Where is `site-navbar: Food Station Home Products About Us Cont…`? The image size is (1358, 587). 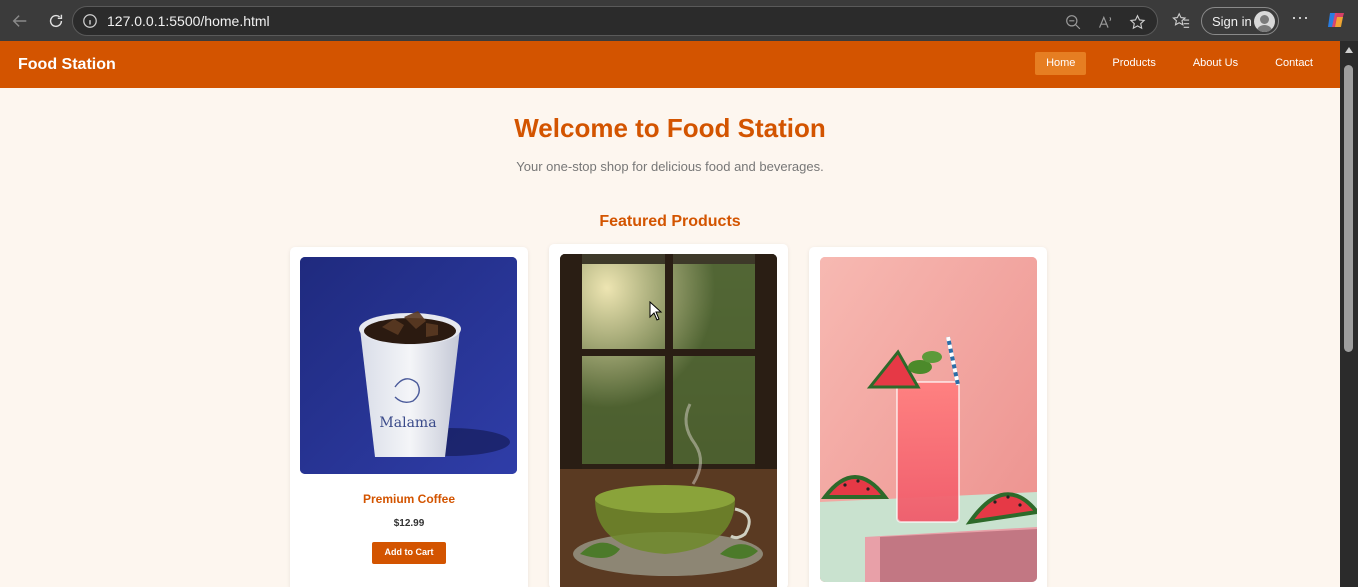
site-navbar: Food Station Home Products About Us Cont… is located at coordinates (670, 64).